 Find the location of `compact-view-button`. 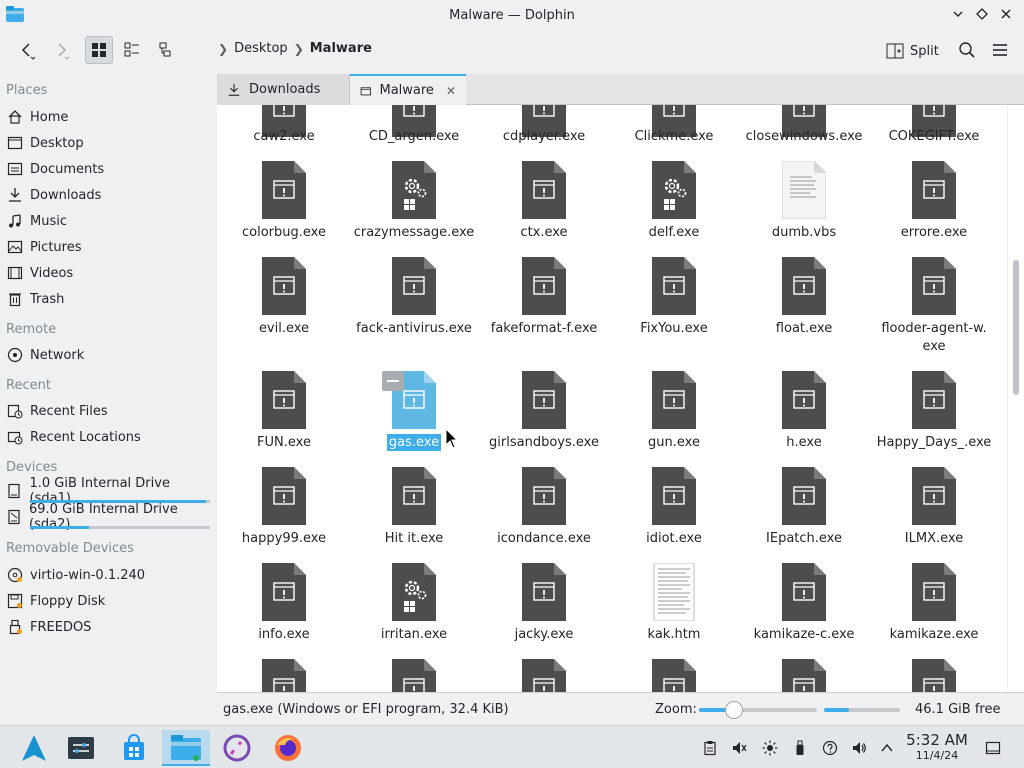

compact-view-button is located at coordinates (132, 50).